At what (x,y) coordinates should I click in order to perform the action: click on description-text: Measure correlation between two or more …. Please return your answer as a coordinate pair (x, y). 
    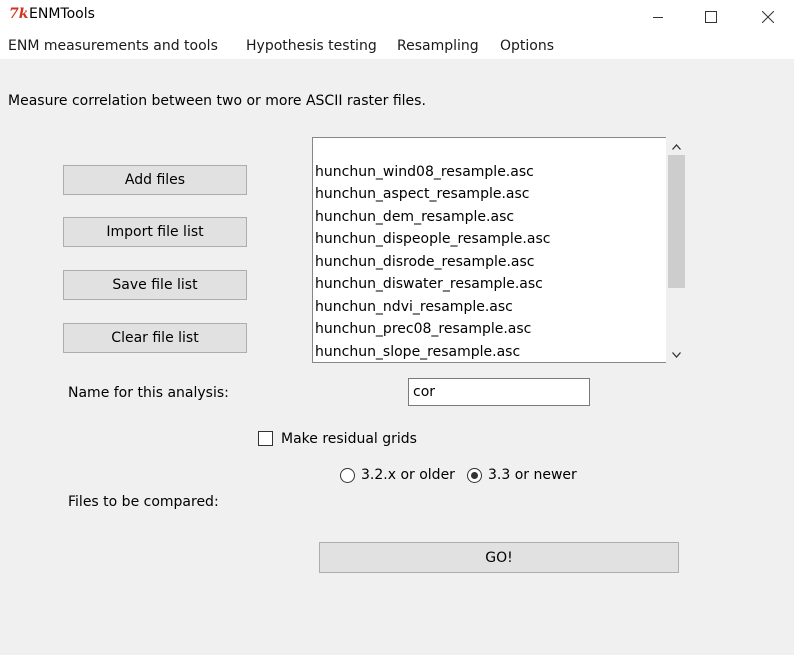
    Looking at the image, I should click on (217, 101).